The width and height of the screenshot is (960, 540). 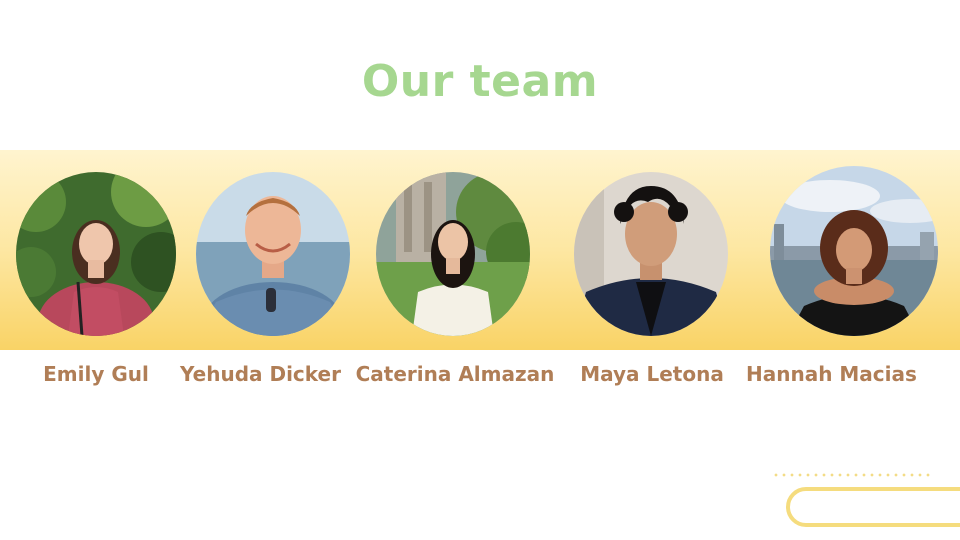 I want to click on decorative-dots, so click(x=852, y=475).